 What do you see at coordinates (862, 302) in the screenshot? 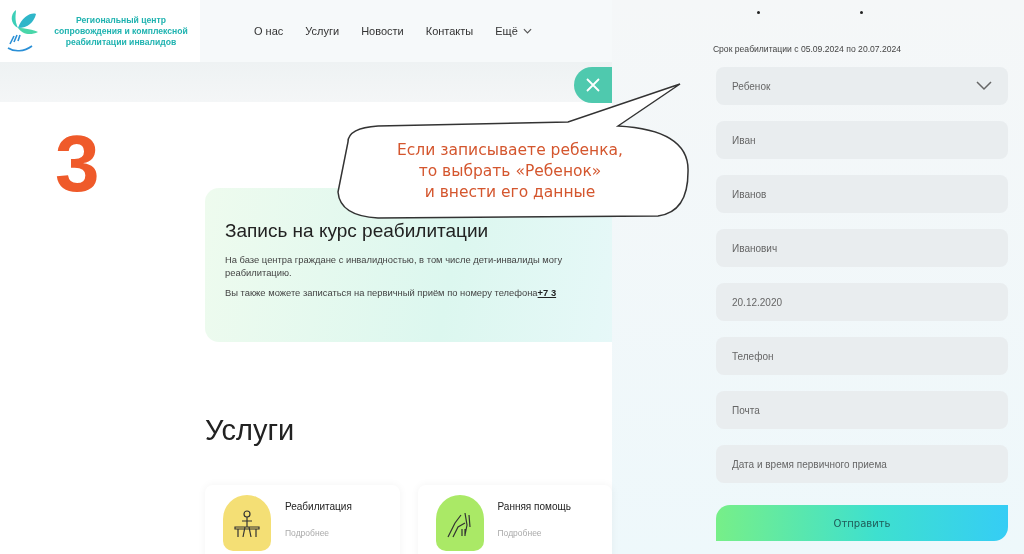
I see `input-field: 20.12.2020` at bounding box center [862, 302].